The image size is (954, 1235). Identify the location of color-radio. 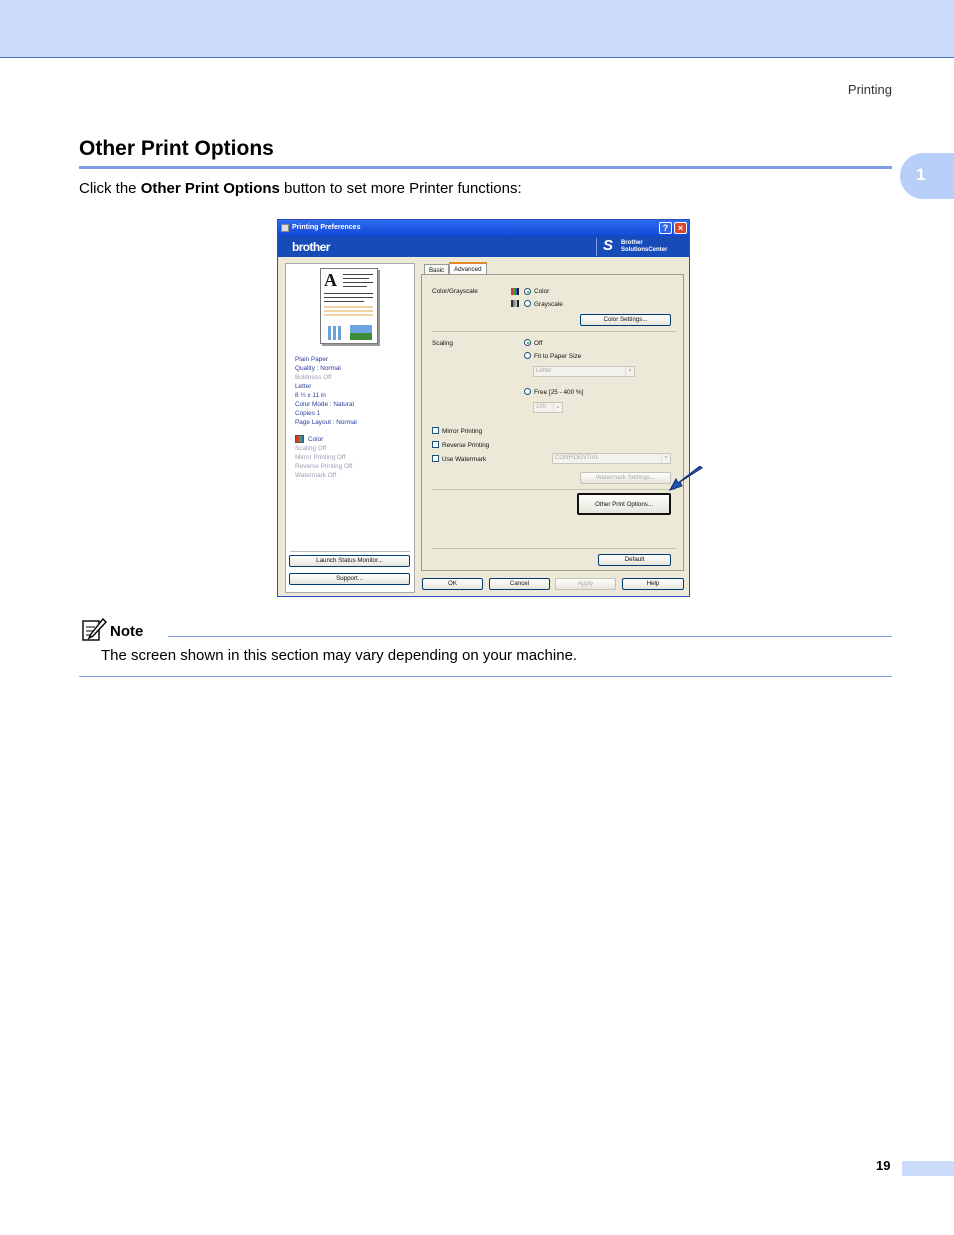
(527, 291).